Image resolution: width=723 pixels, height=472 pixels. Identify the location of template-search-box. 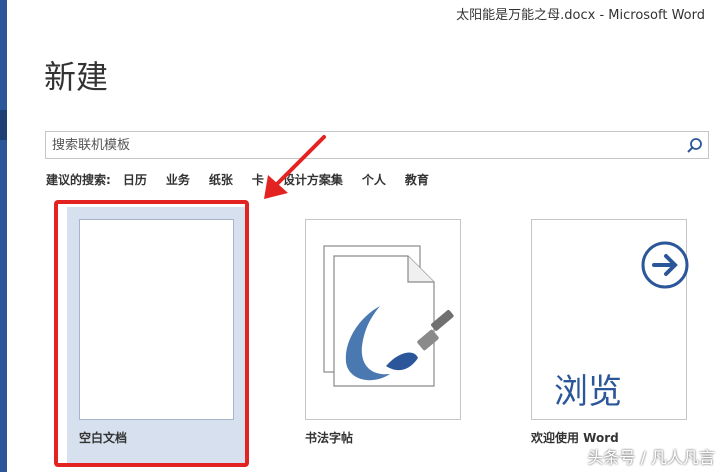
(377, 145).